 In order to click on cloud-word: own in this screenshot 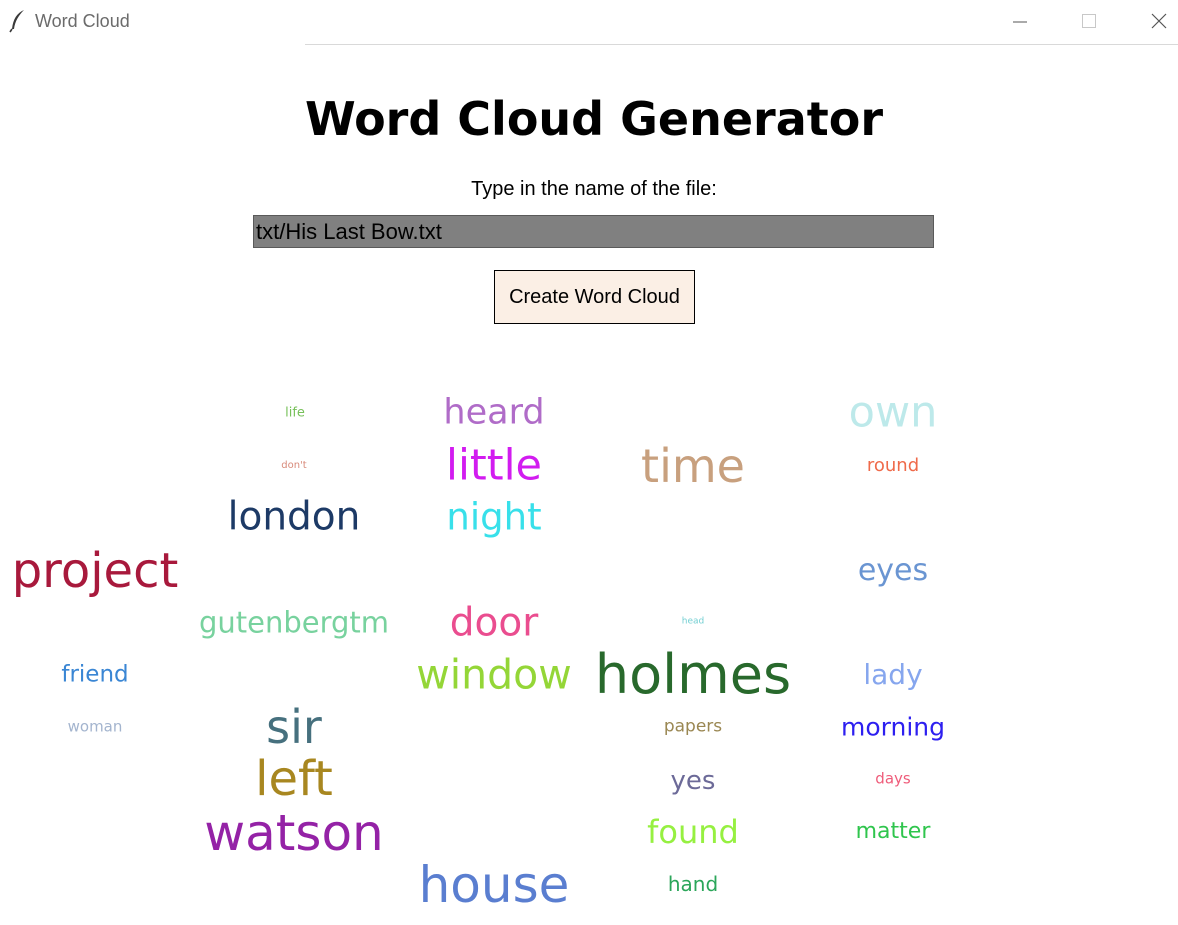, I will do `click(893, 412)`.